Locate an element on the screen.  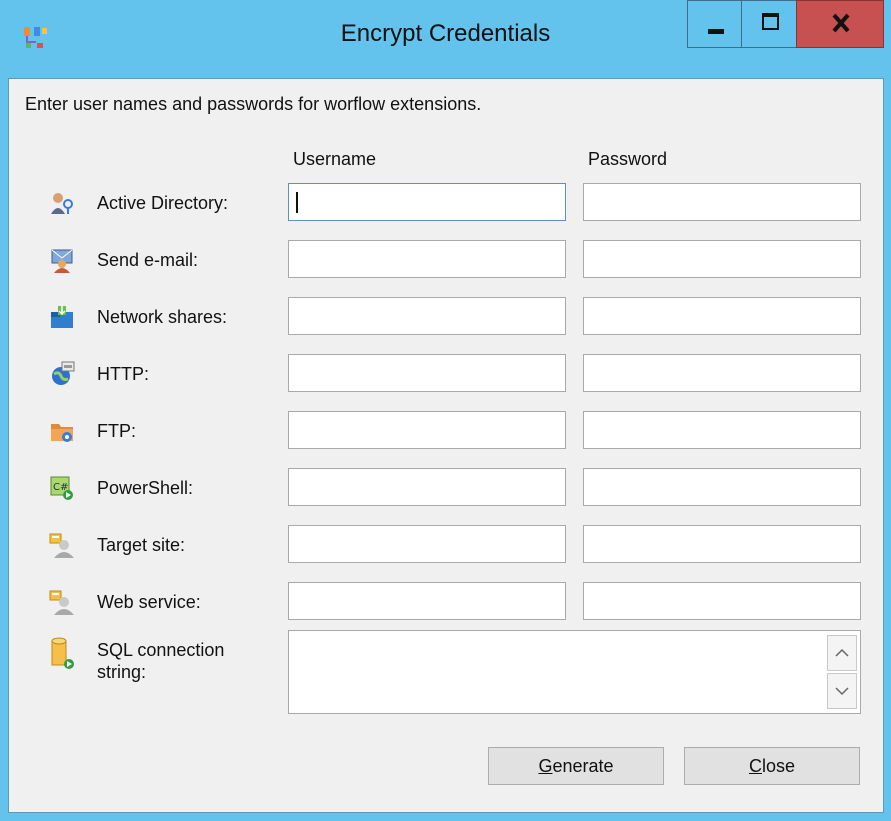
network-shares-label: Network shares: is located at coordinates (162, 317).